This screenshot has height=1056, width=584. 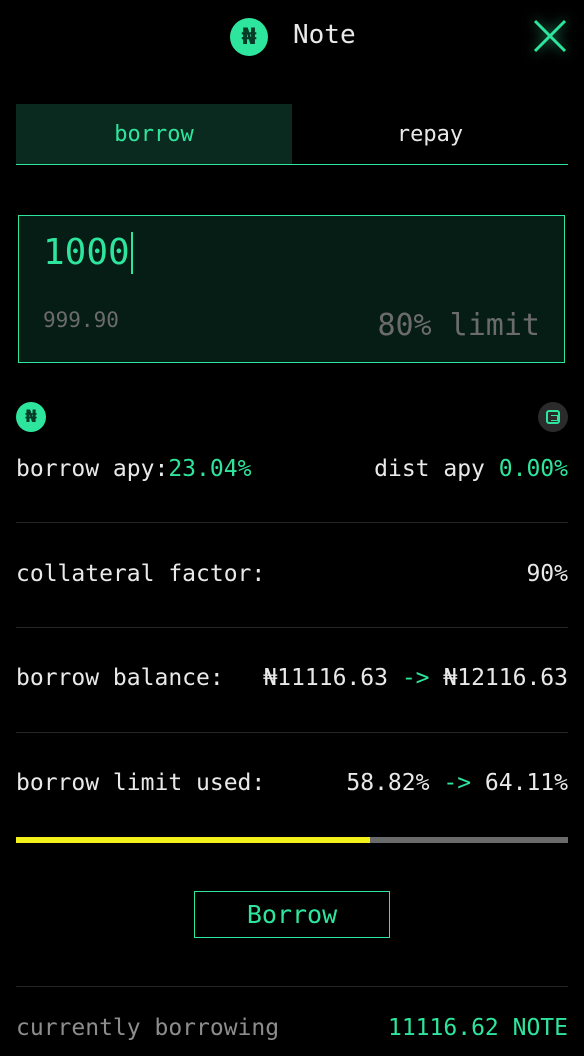 What do you see at coordinates (120, 678) in the screenshot?
I see `borrow-balance-label: borrow balance:` at bounding box center [120, 678].